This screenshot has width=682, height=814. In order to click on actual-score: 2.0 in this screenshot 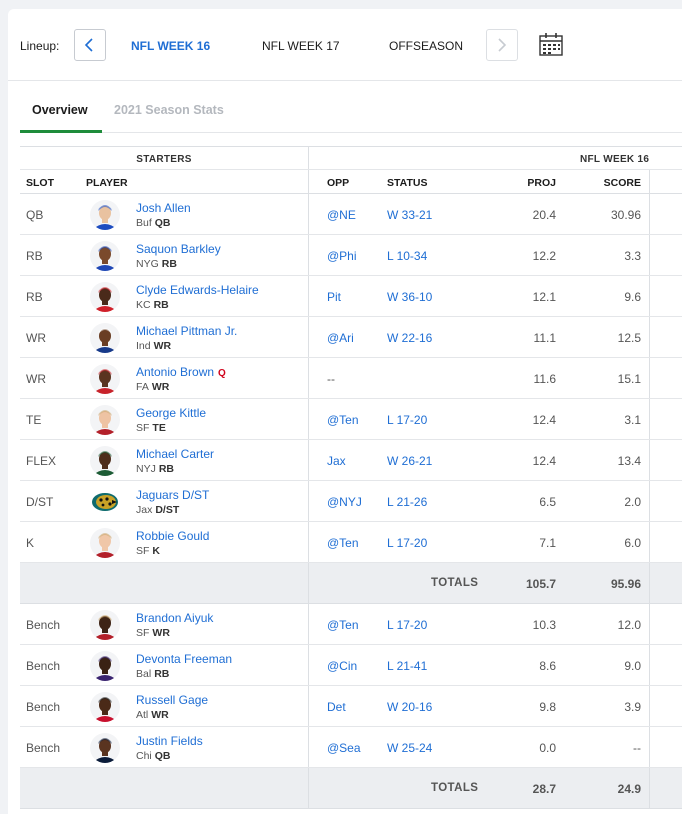, I will do `click(632, 502)`.